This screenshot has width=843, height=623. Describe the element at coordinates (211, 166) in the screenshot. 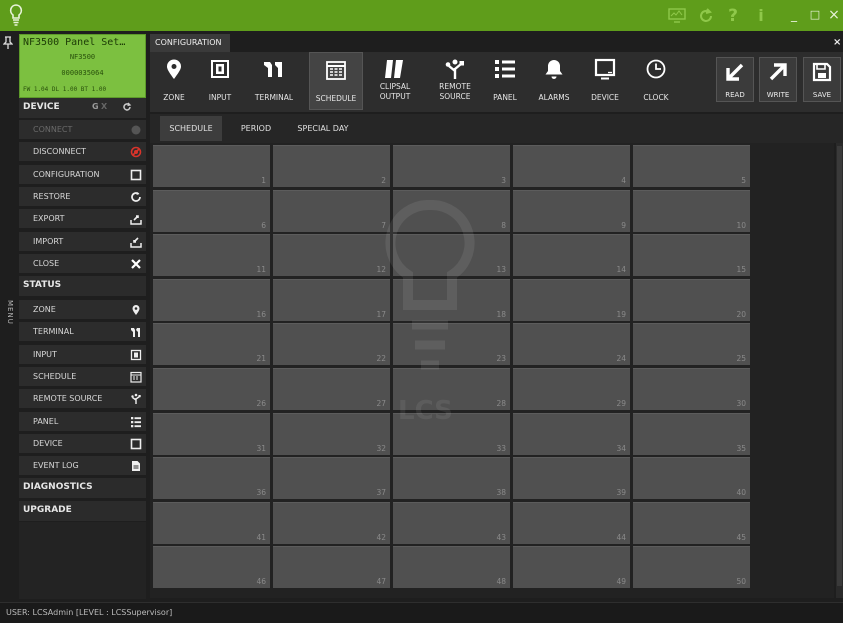

I see `schedule-cell: 1` at that location.